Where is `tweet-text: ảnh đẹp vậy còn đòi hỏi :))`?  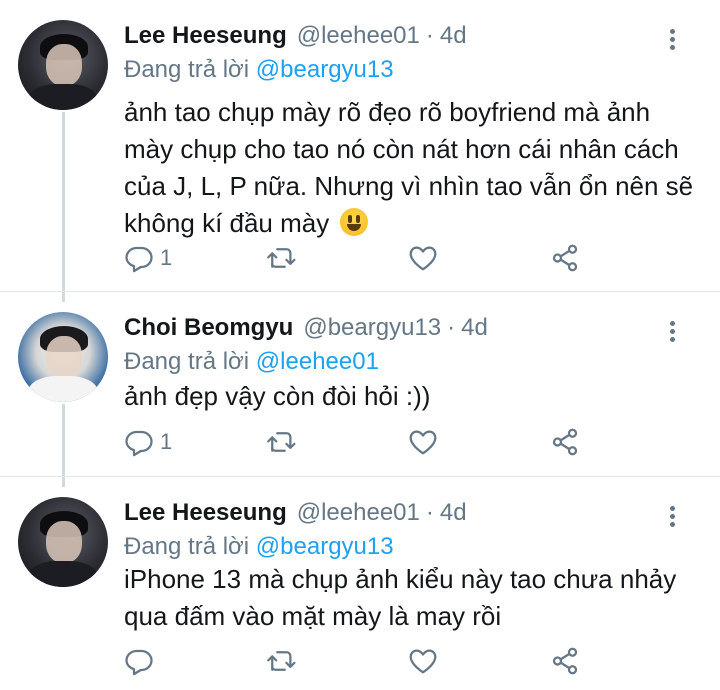
tweet-text: ảnh đẹp vậy còn đòi hỏi :)) is located at coordinates (414, 396).